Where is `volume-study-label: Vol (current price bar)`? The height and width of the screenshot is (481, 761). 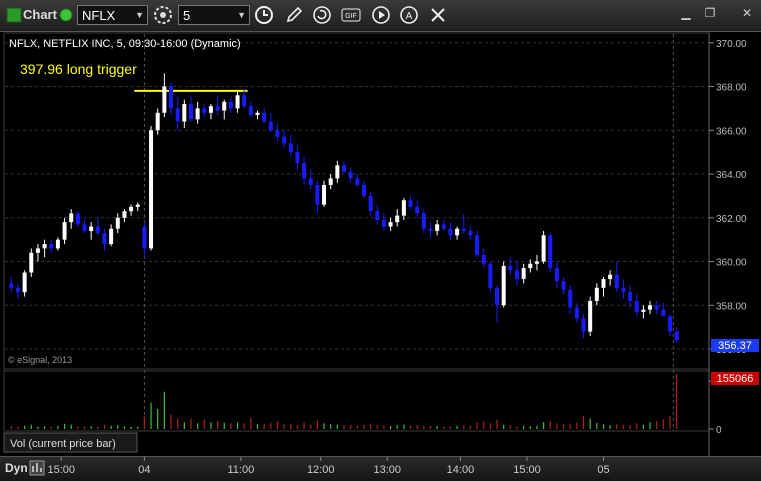 volume-study-label: Vol (current price bar) is located at coordinates (63, 444).